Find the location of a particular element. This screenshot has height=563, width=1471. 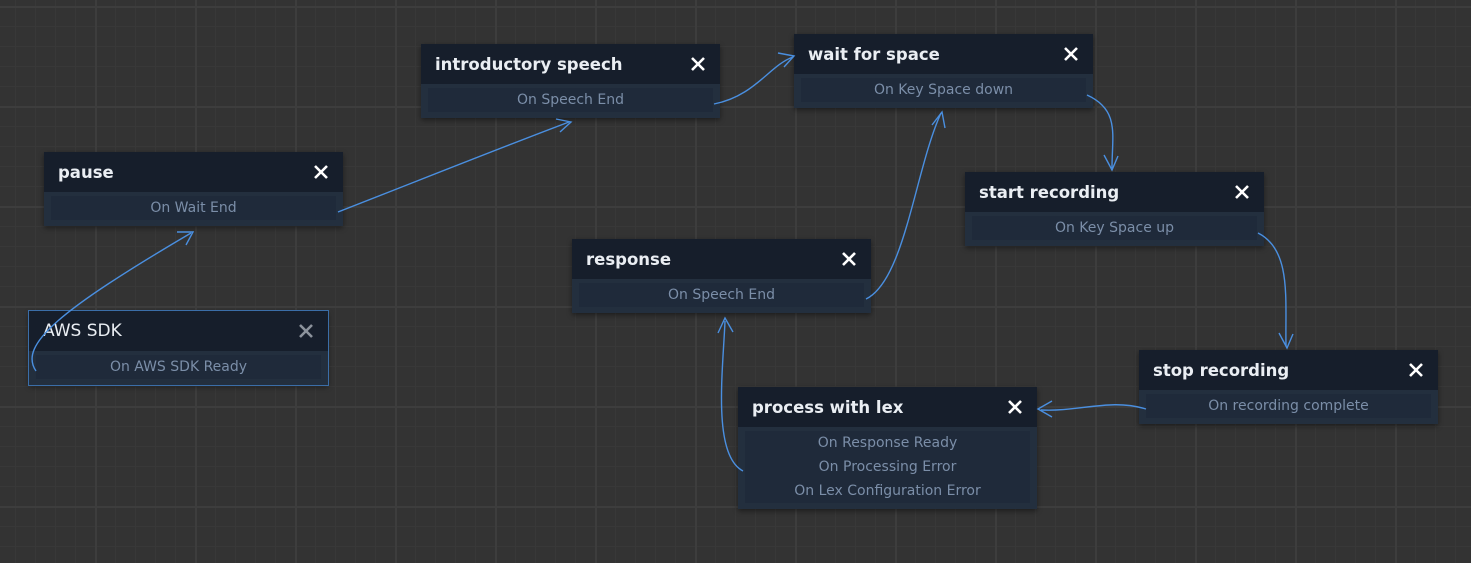

node-title: pause is located at coordinates (86, 172).